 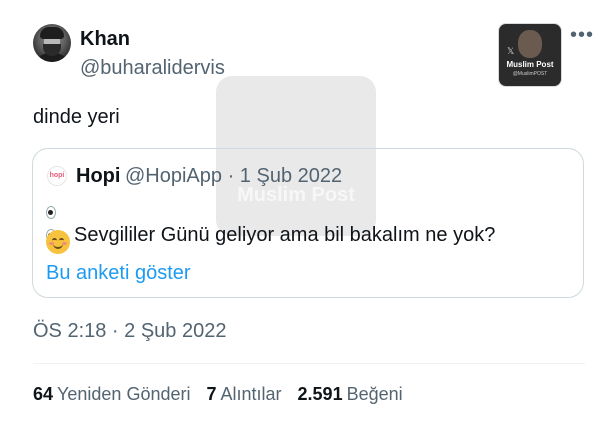 What do you see at coordinates (511, 51) in the screenshot?
I see `x-logo-icon: 𝕏` at bounding box center [511, 51].